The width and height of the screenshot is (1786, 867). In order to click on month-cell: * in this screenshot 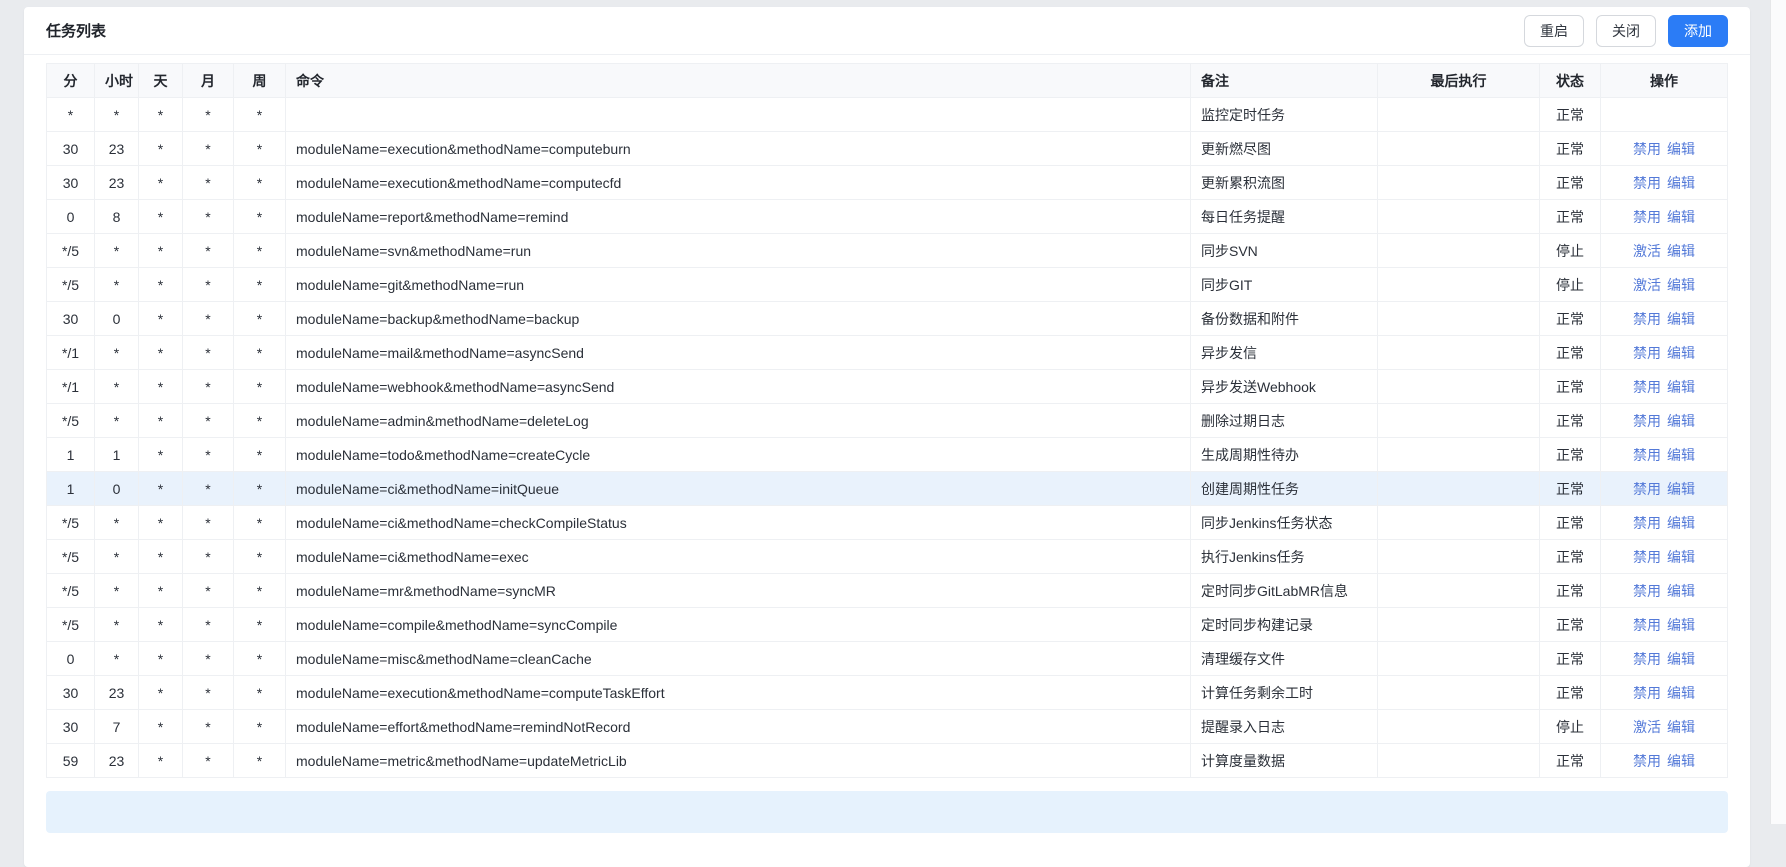, I will do `click(208, 386)`.